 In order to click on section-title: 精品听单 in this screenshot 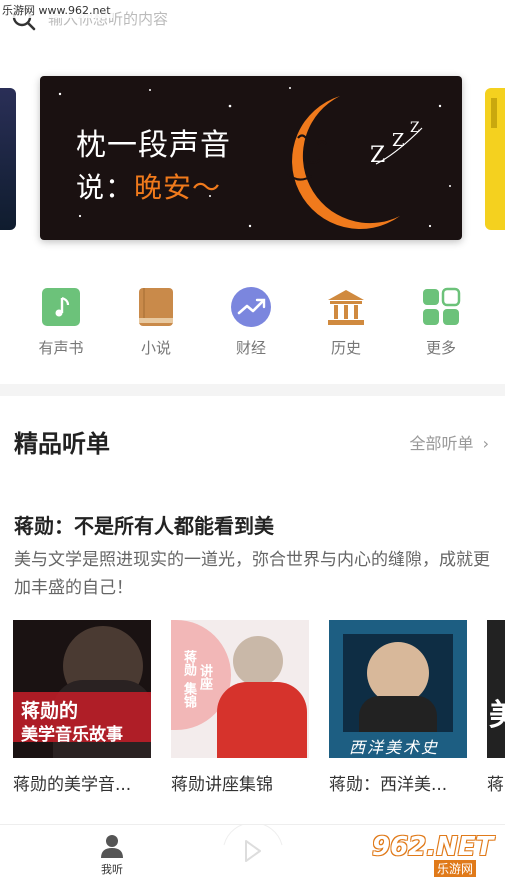, I will do `click(62, 444)`.